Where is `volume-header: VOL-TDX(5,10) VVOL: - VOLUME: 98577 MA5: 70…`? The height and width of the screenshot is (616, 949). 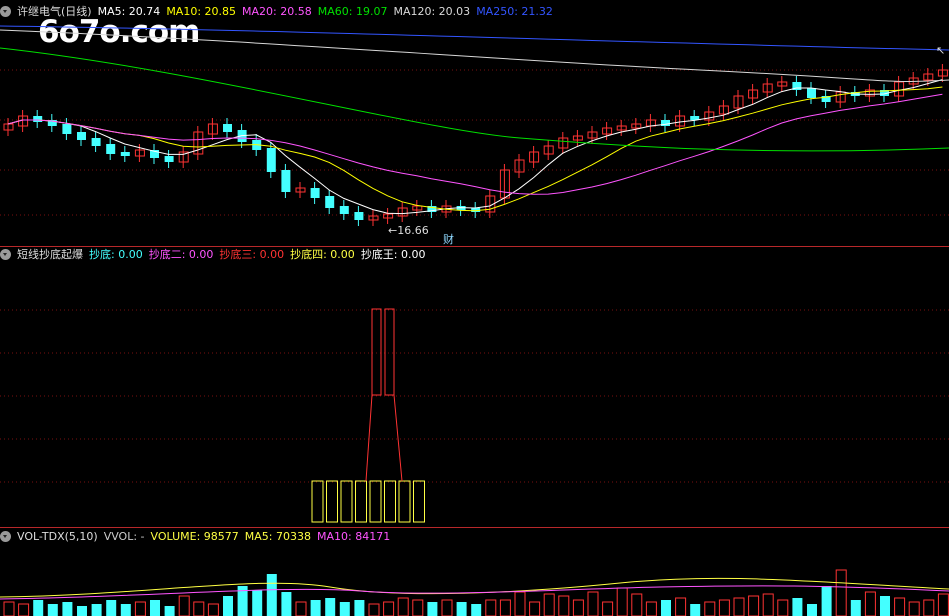
volume-header: VOL-TDX(5,10) VVOL: - VOLUME: 98577 MA5: 70… is located at coordinates (201, 537).